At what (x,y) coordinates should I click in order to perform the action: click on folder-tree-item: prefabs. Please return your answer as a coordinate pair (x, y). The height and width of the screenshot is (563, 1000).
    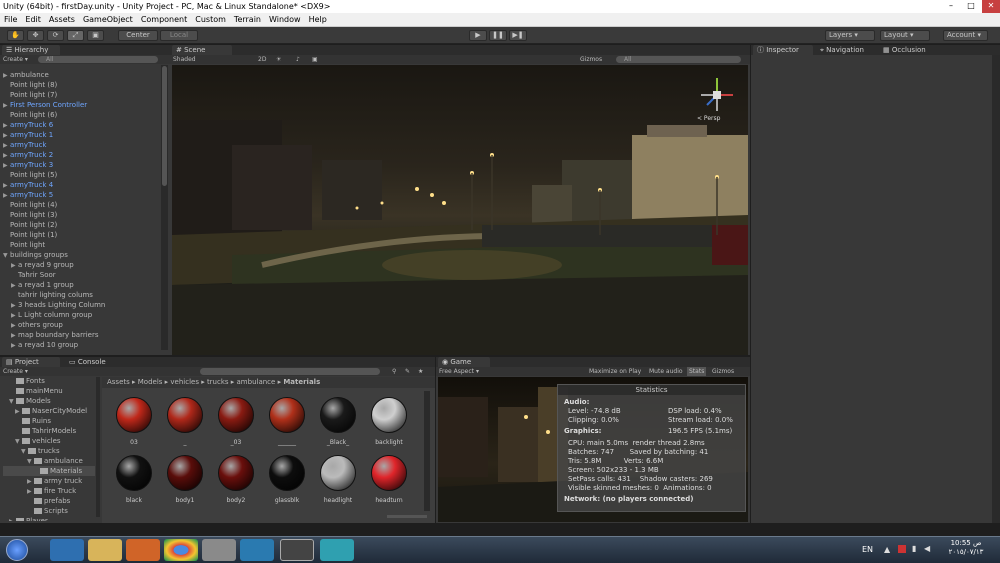
    Looking at the image, I should click on (49, 501).